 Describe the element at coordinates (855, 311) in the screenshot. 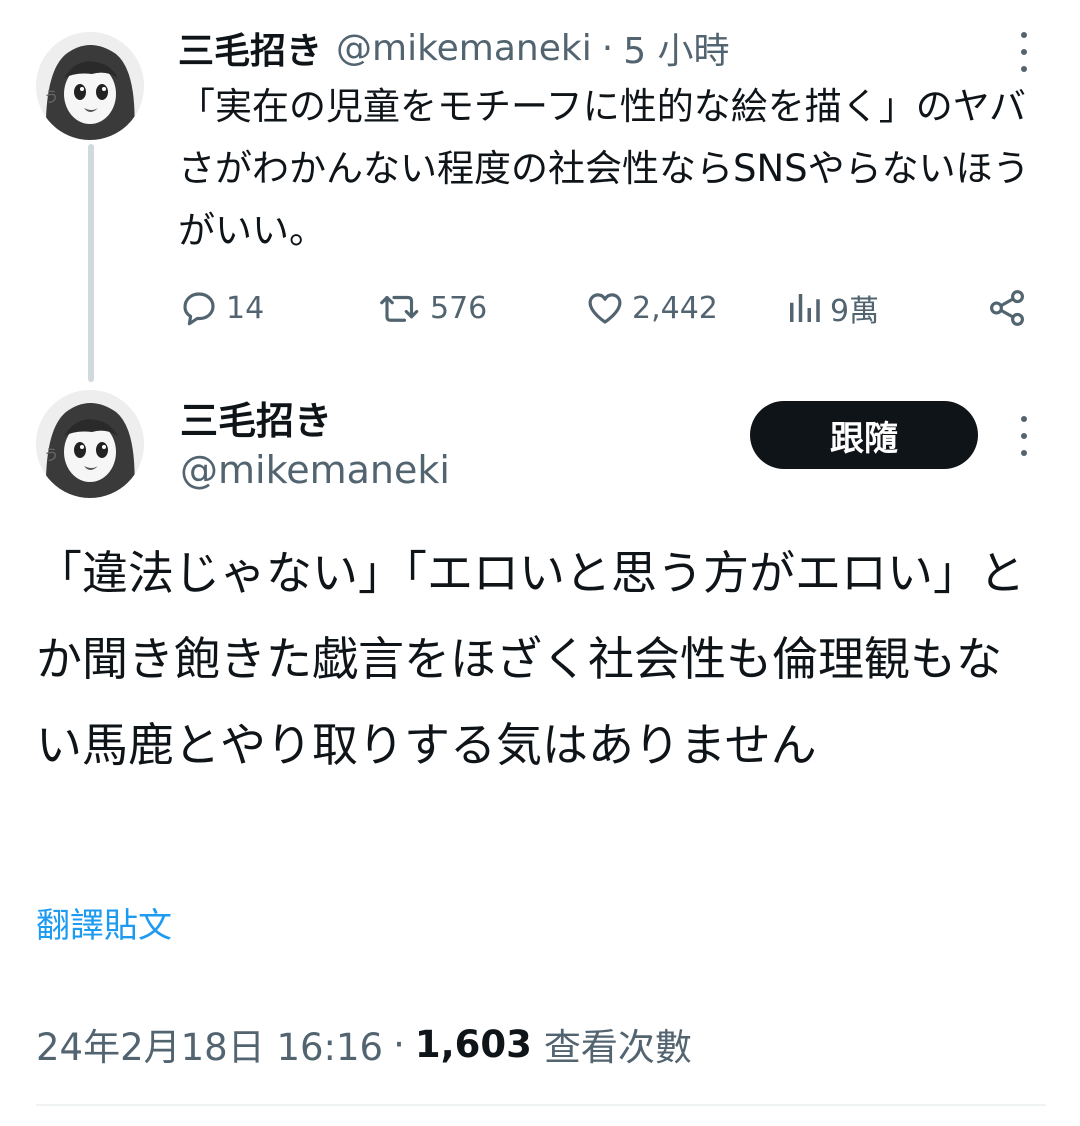

I see `views-count: 9萬` at that location.